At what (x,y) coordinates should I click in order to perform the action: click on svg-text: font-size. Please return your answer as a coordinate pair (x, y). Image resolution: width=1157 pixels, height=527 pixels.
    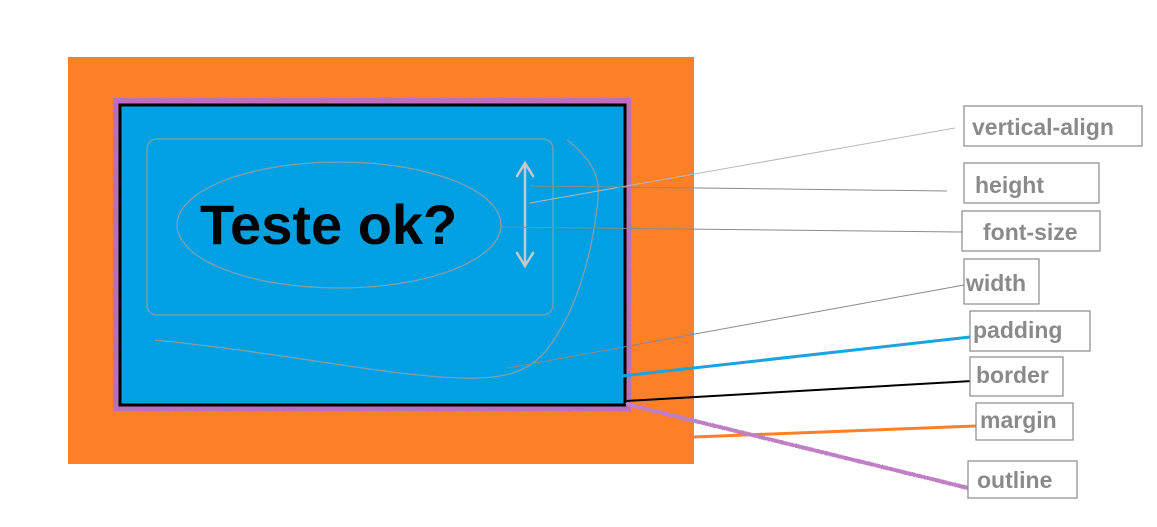
    Looking at the image, I should click on (1030, 232).